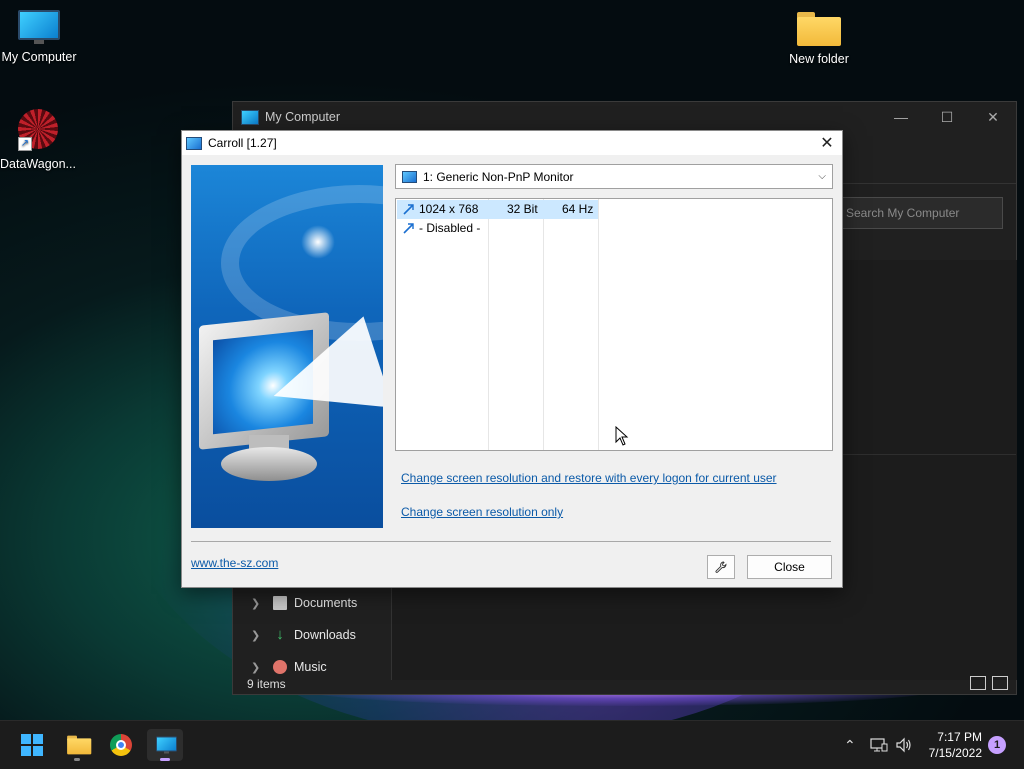  I want to click on taskbar: ⌃ 7:17 PM 7/15/2022 1, so click(512, 744).